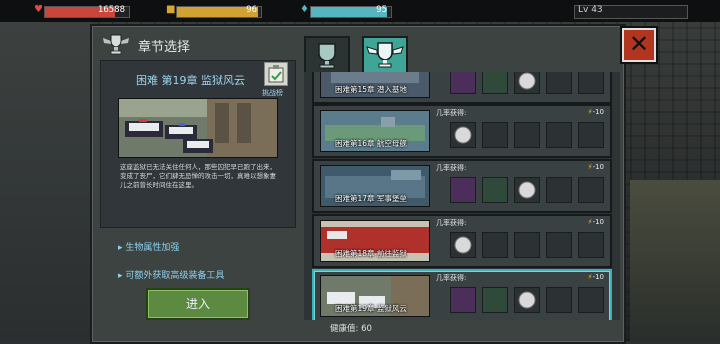 The width and height of the screenshot is (720, 344). I want to click on chapter-row-17: 困难第17章 军事堡垒 几率获得: ⚡-10, so click(462, 186).